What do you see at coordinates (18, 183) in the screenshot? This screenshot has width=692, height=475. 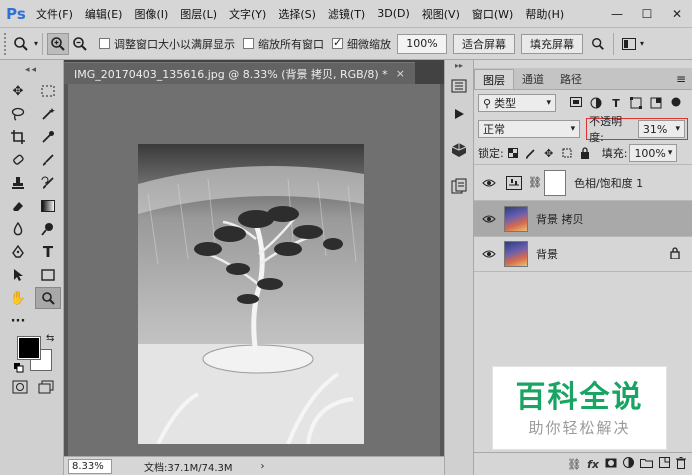 I see `clone-stamp-icon` at bounding box center [18, 183].